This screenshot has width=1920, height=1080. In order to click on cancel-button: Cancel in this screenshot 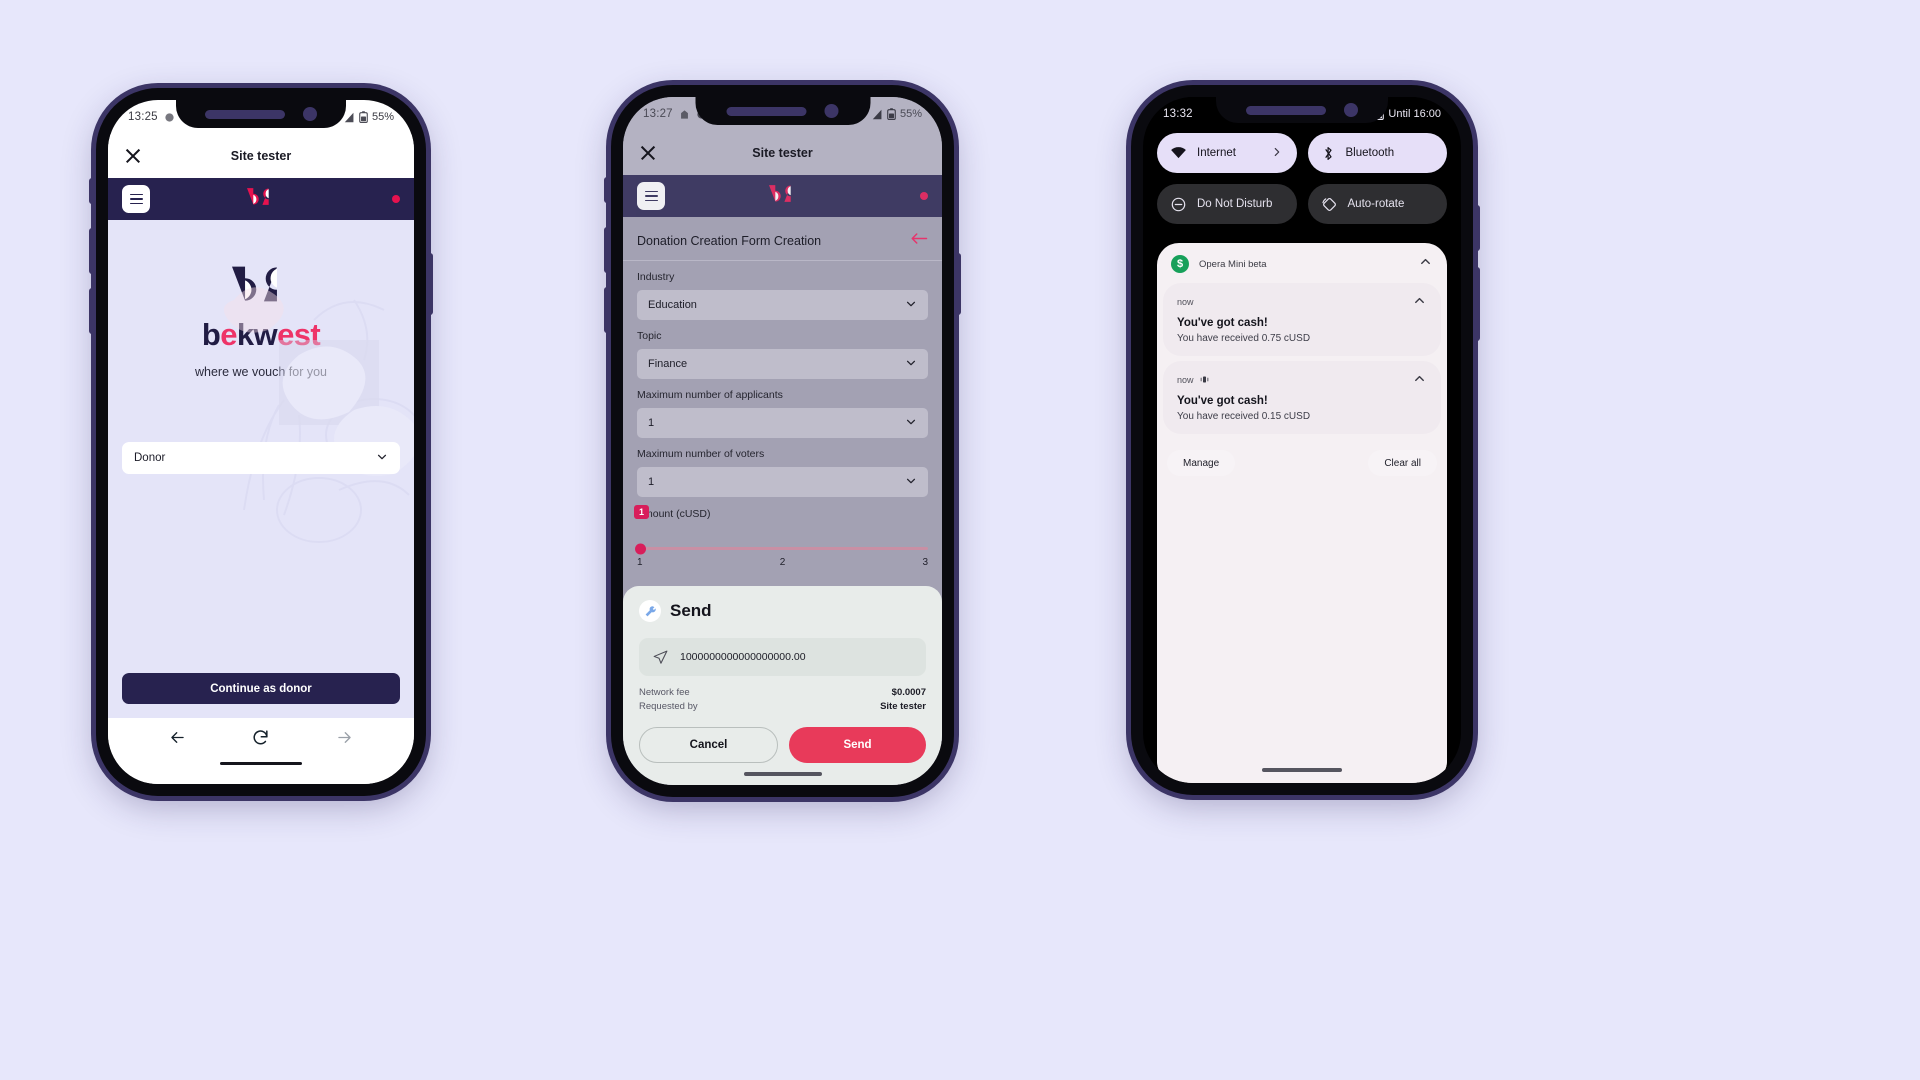, I will do `click(708, 745)`.